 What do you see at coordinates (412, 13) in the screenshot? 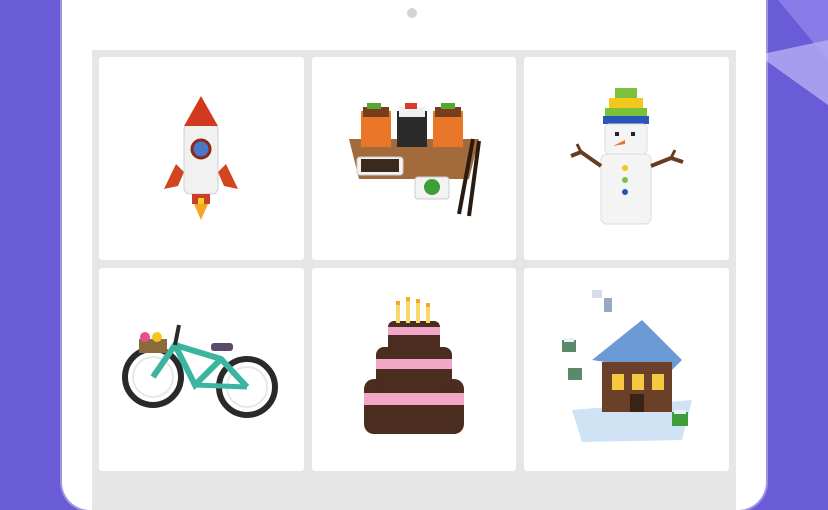
I see `front-camera` at bounding box center [412, 13].